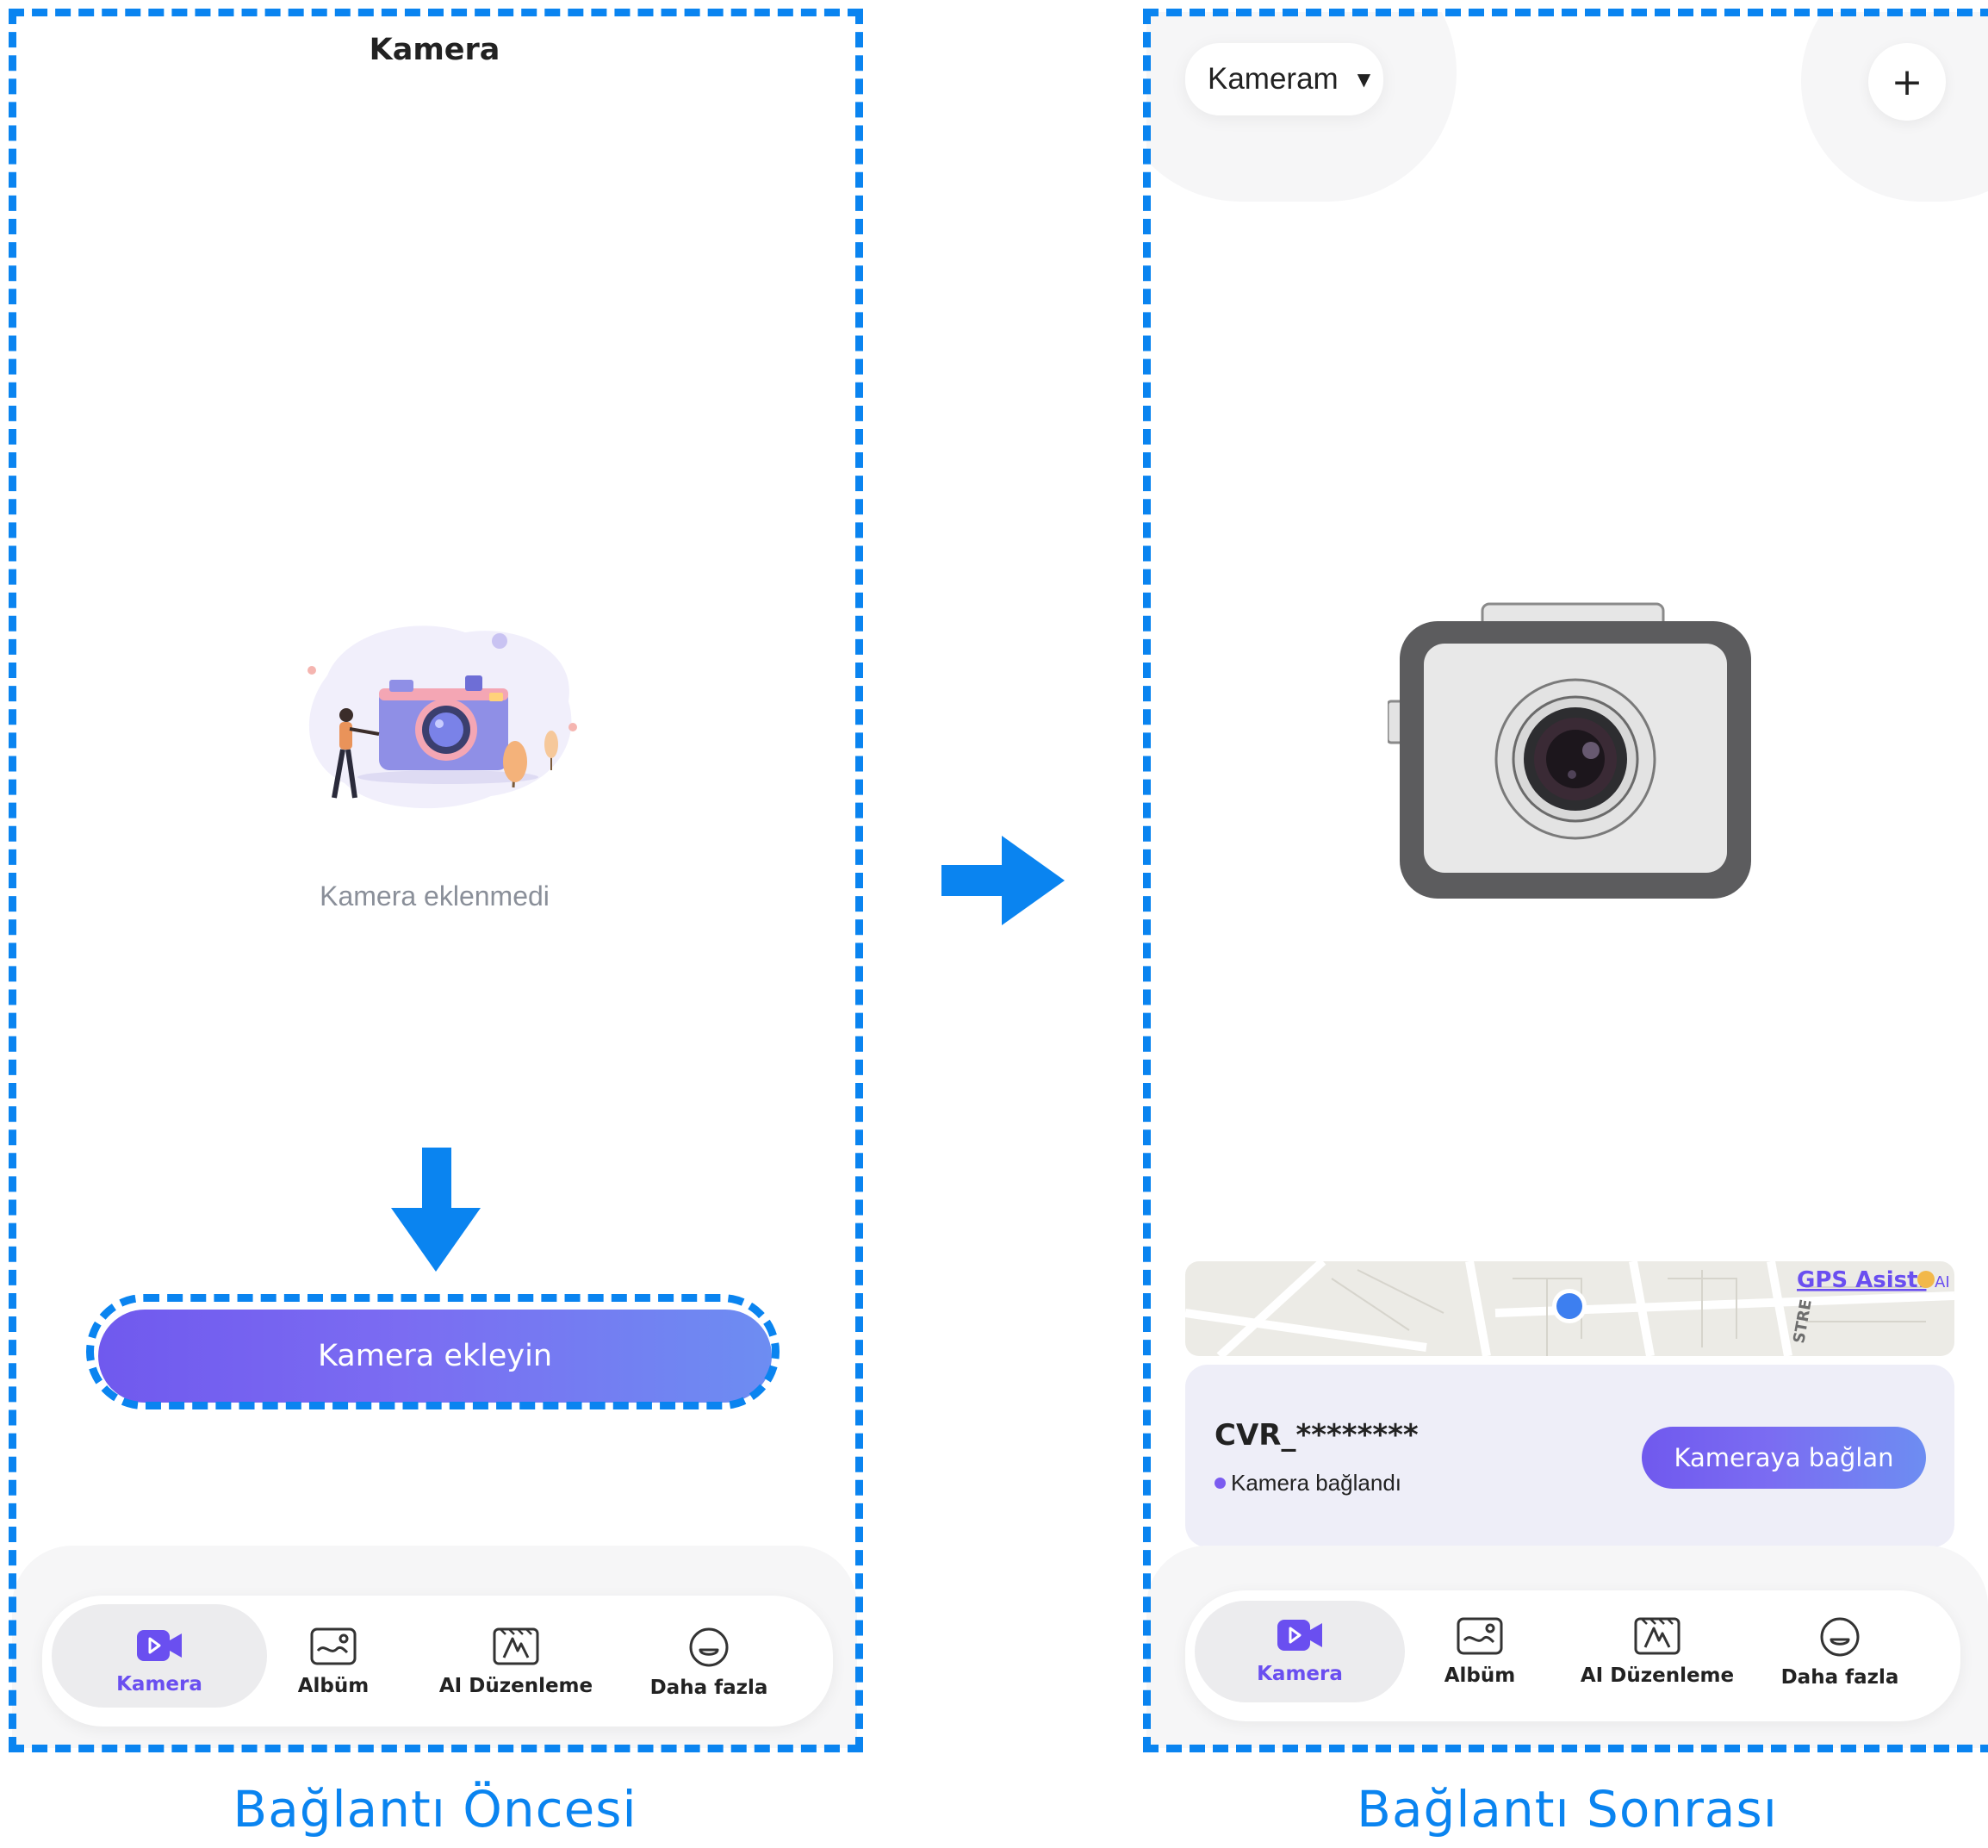 This screenshot has width=1988, height=1848. What do you see at coordinates (1317, 1436) in the screenshot?
I see `device-name: CVR_********` at bounding box center [1317, 1436].